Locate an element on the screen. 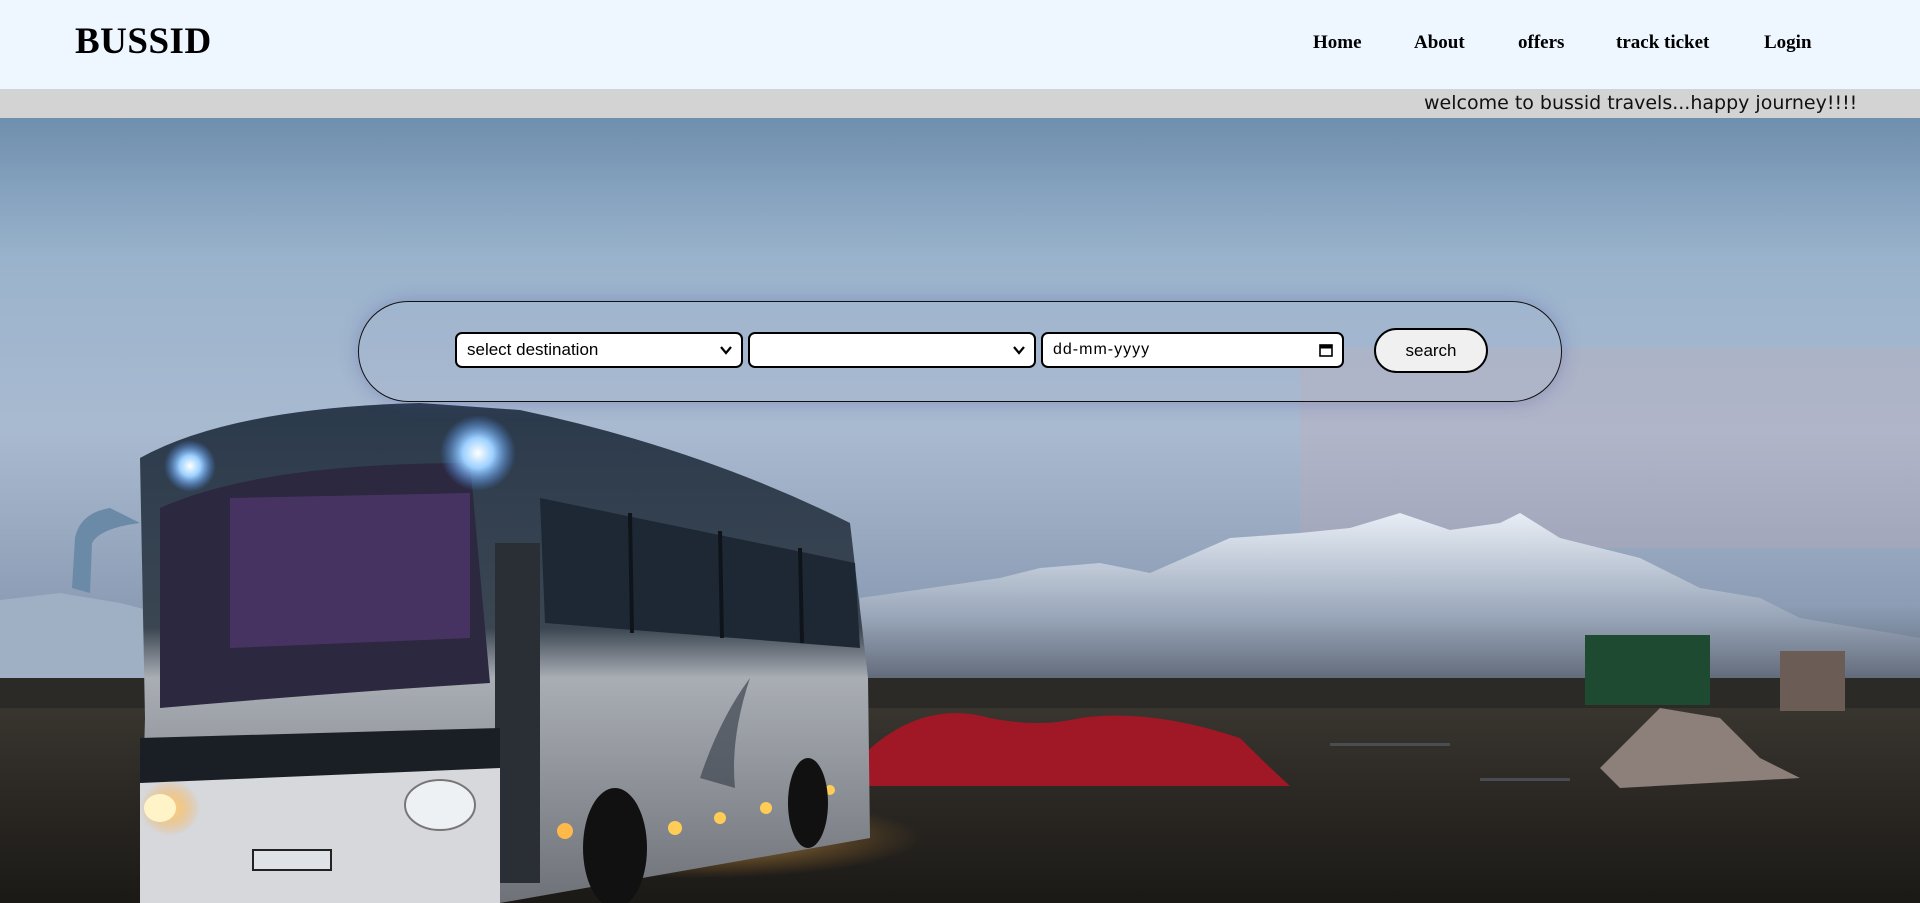 The height and width of the screenshot is (903, 1920). nav-login: Login is located at coordinates (1788, 43).